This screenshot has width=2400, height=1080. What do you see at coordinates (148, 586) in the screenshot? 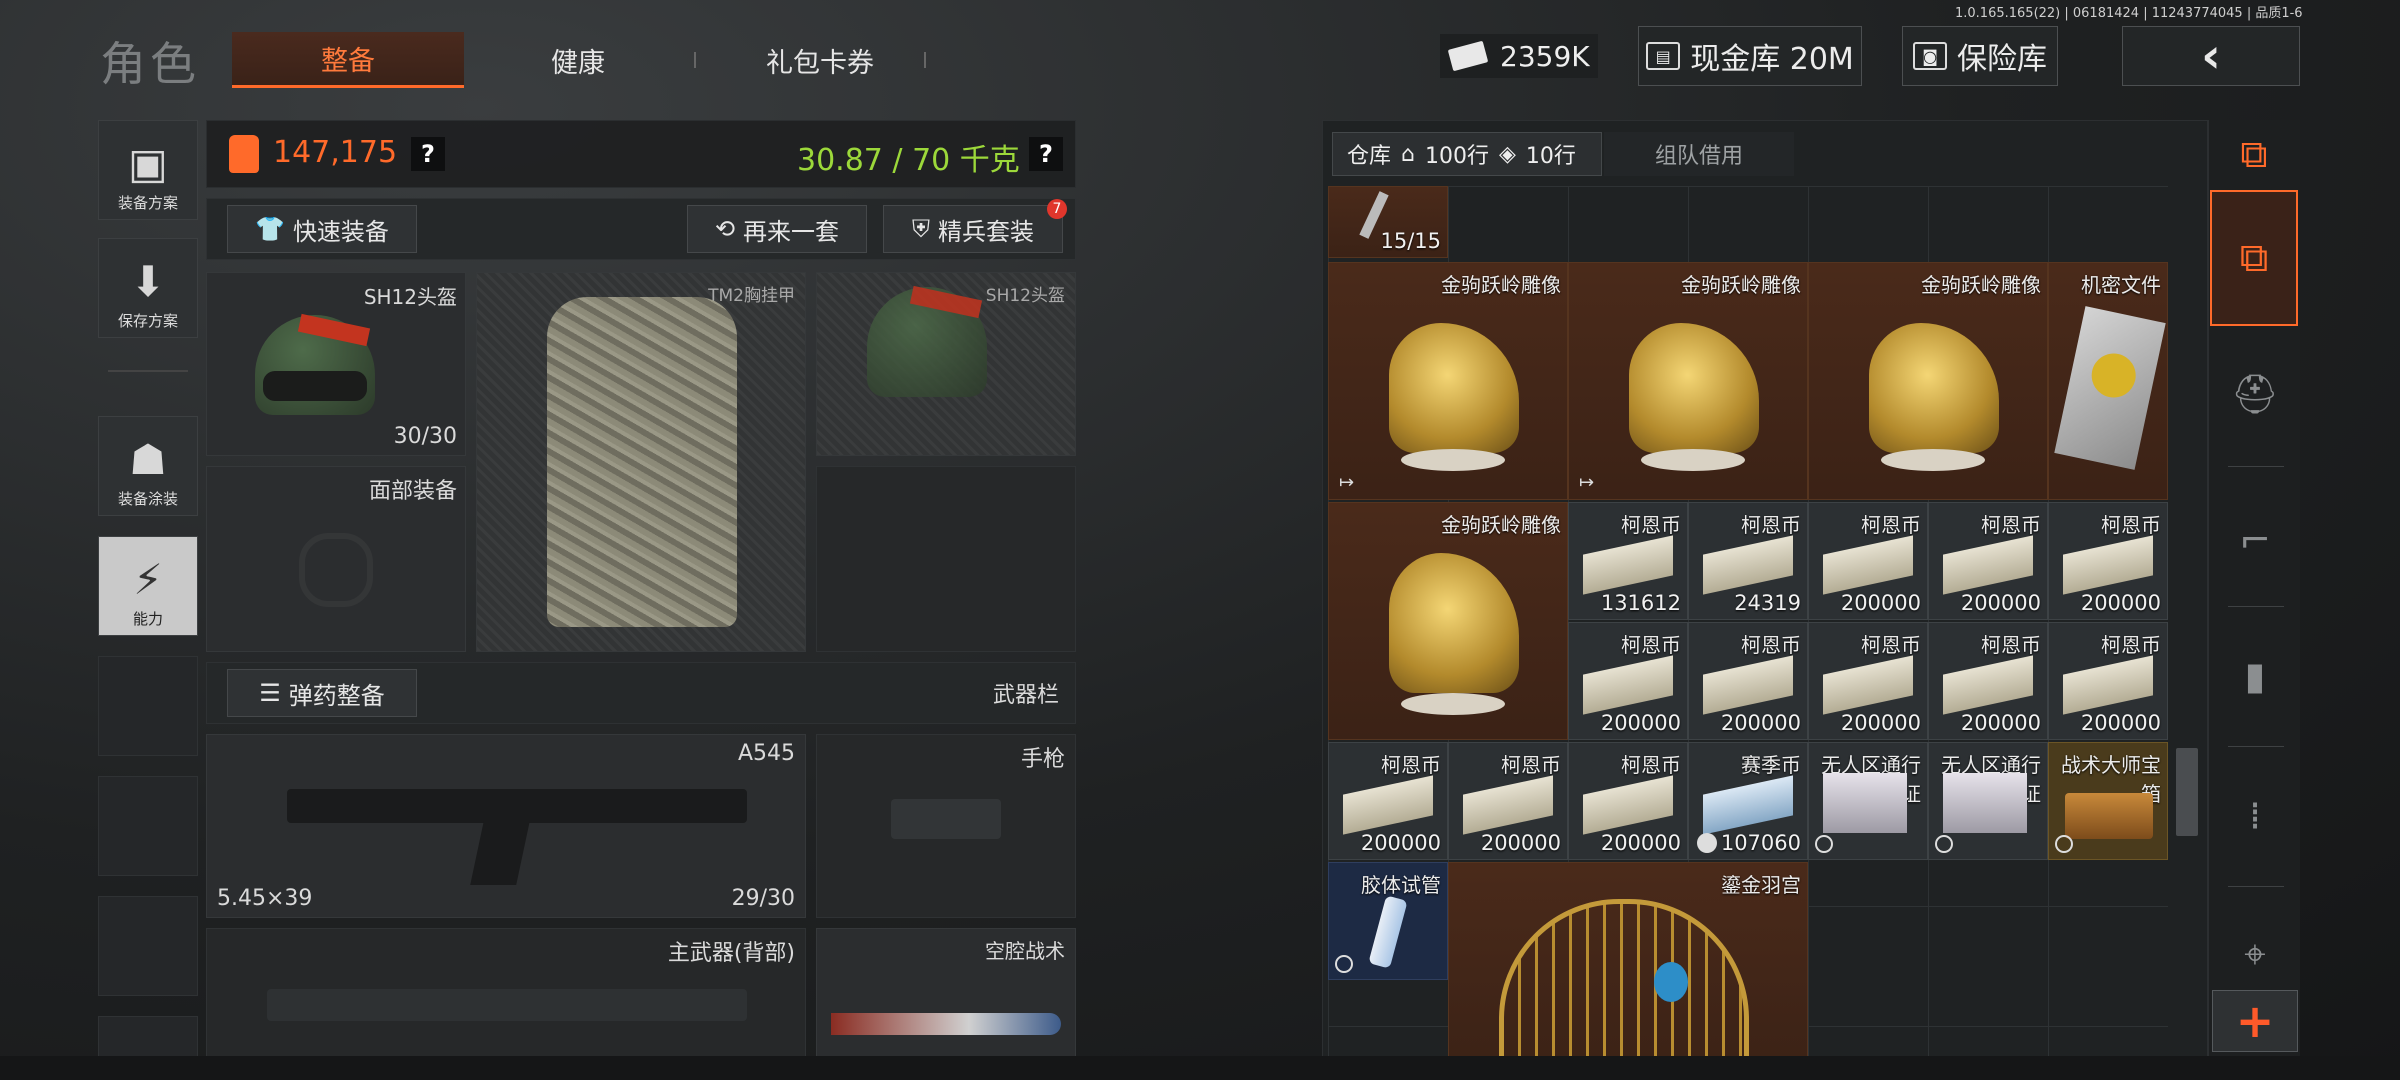
I see `nav-ability: ⚡ 能力` at bounding box center [148, 586].